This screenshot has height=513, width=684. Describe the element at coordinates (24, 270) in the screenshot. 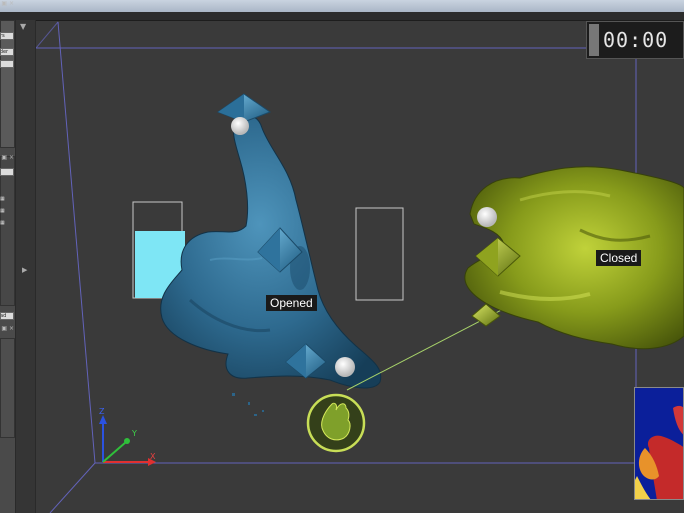

I see `expand-arrow-icon: ▶` at that location.